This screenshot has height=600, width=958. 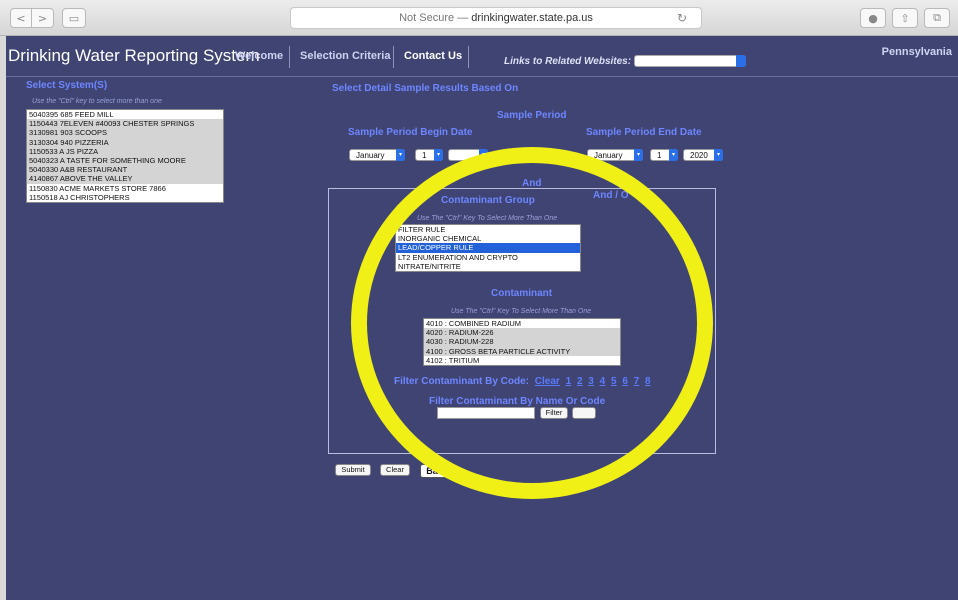 I want to click on list-item: 3130304 940 PIZZERIA, so click(x=125, y=142).